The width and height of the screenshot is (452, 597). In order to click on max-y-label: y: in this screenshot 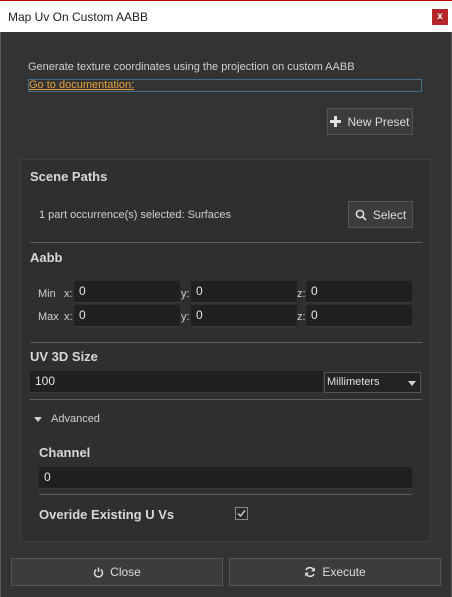, I will do `click(185, 317)`.